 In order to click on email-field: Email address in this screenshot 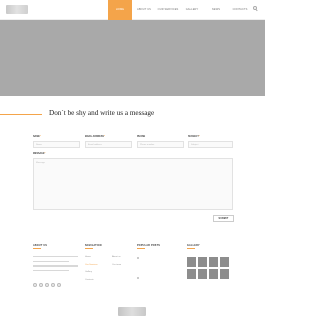, I will do `click(108, 144)`.